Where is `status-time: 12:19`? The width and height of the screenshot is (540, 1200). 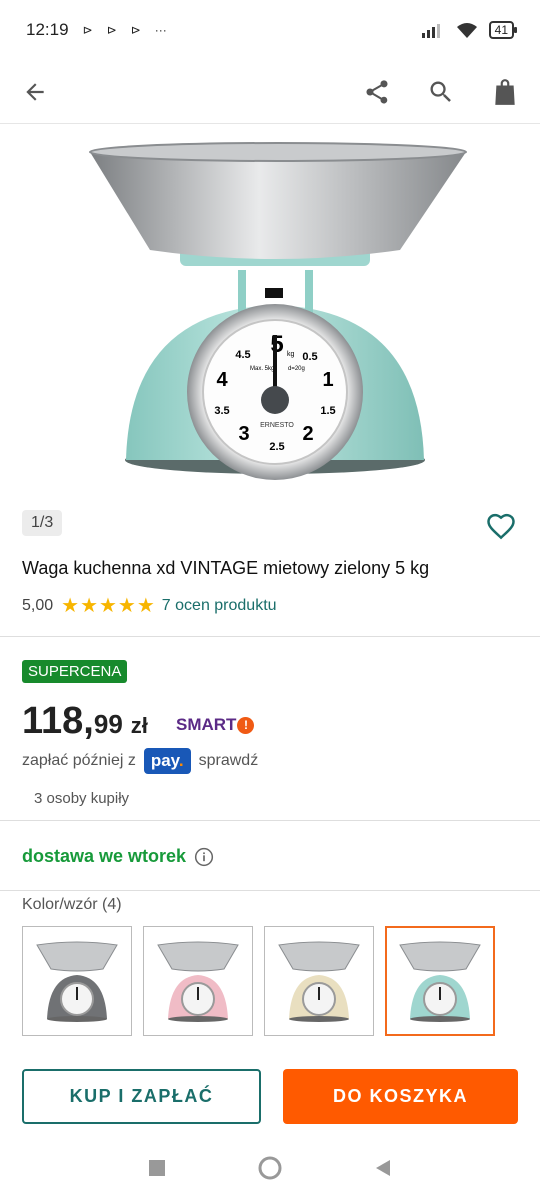
status-time: 12:19 is located at coordinates (47, 29).